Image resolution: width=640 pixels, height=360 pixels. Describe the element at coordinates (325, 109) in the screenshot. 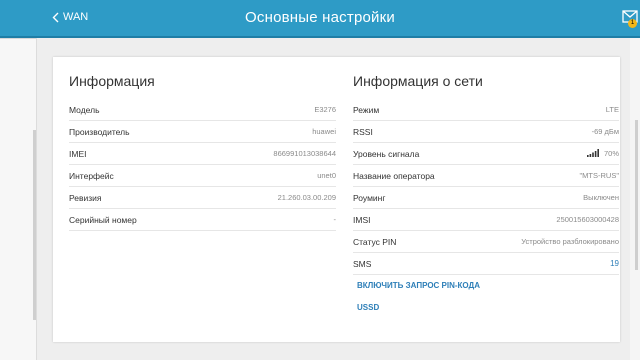

I see `info-value: E3276` at that location.